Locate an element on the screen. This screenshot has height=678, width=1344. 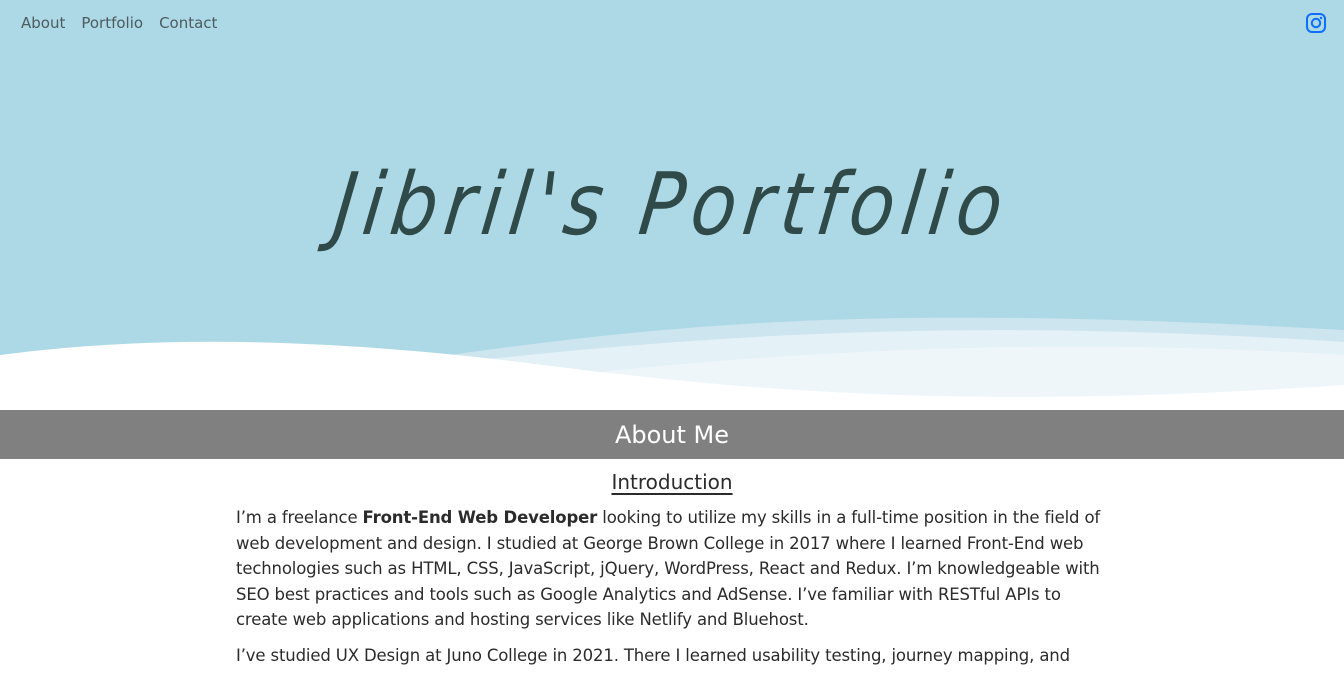
main-nav: About Portfolio Contact is located at coordinates (119, 23).